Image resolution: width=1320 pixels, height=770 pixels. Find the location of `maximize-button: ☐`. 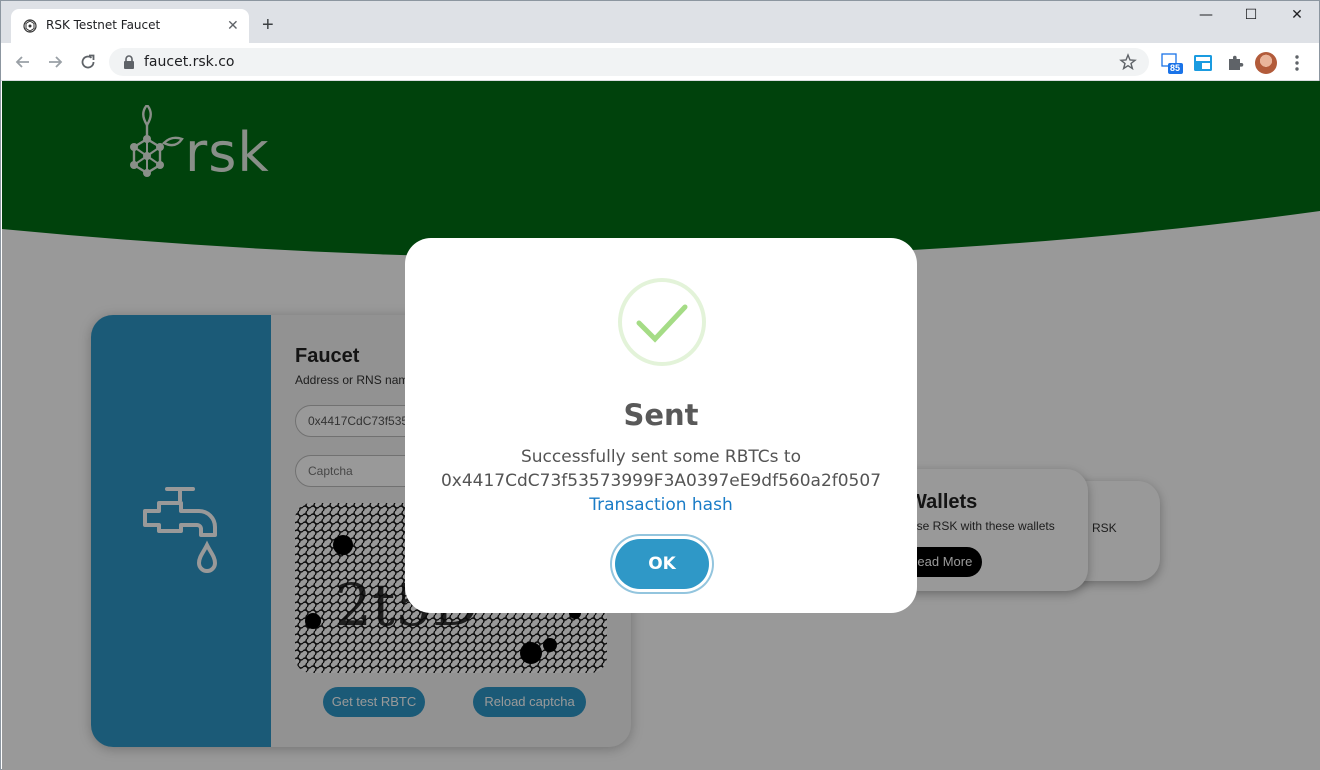

maximize-button: ☐ is located at coordinates (1251, 17).